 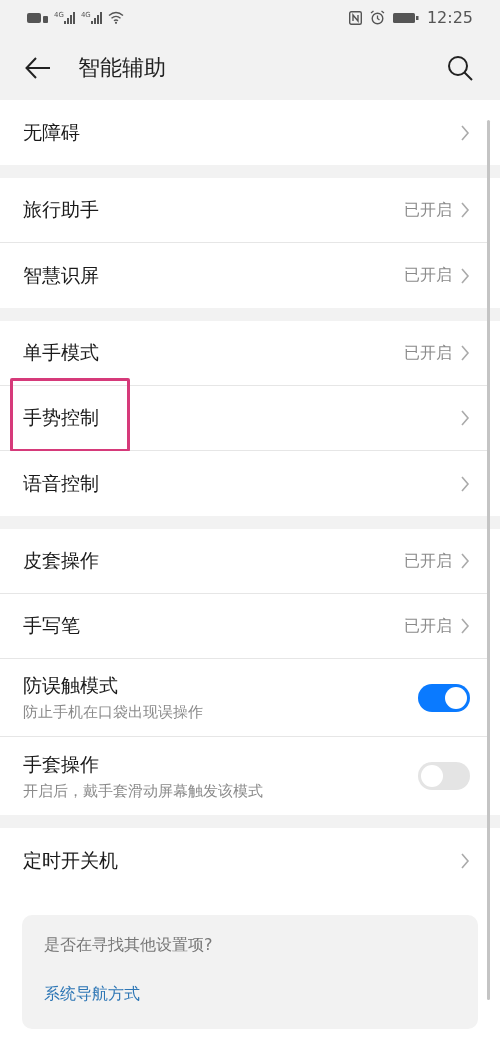 I want to click on card-title: 是否在寻找其他设置项?, so click(x=129, y=945).